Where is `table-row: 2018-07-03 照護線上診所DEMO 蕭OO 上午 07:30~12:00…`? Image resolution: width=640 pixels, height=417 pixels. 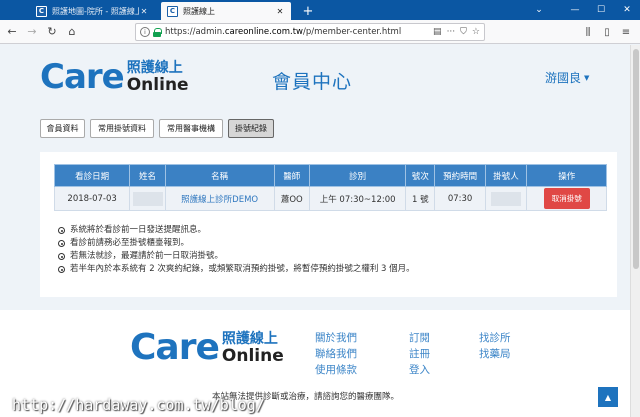 table-row: 2018-07-03 照護線上診所DEMO 蕭OO 上午 07:30~12:00… is located at coordinates (330, 198).